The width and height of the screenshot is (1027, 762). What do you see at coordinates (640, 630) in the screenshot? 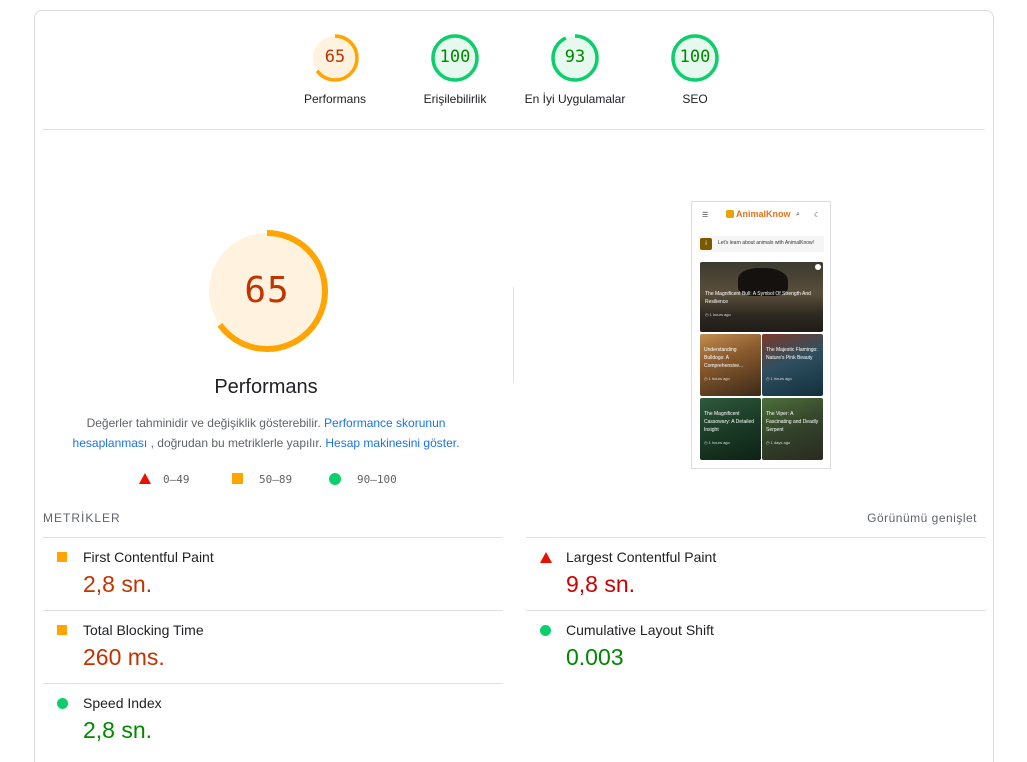
I see `metric-name: Cumulative Layout Shift` at bounding box center [640, 630].